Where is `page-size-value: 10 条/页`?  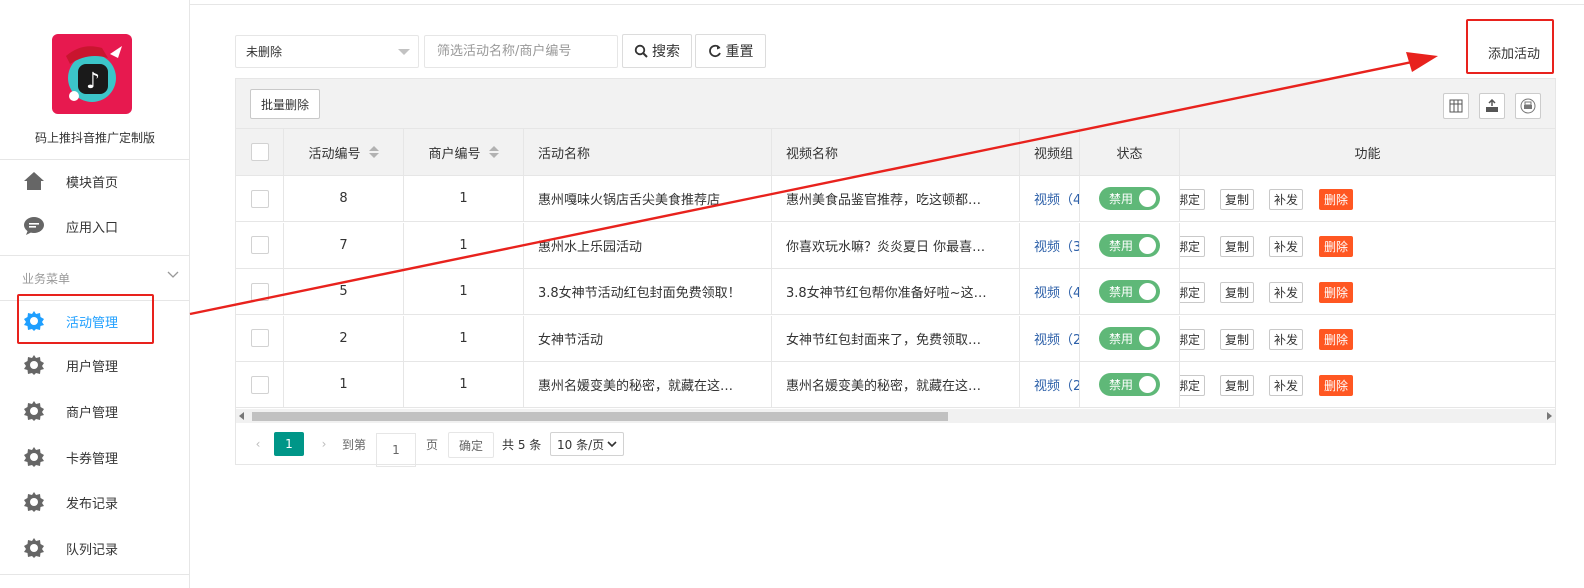 page-size-value: 10 条/页 is located at coordinates (581, 444).